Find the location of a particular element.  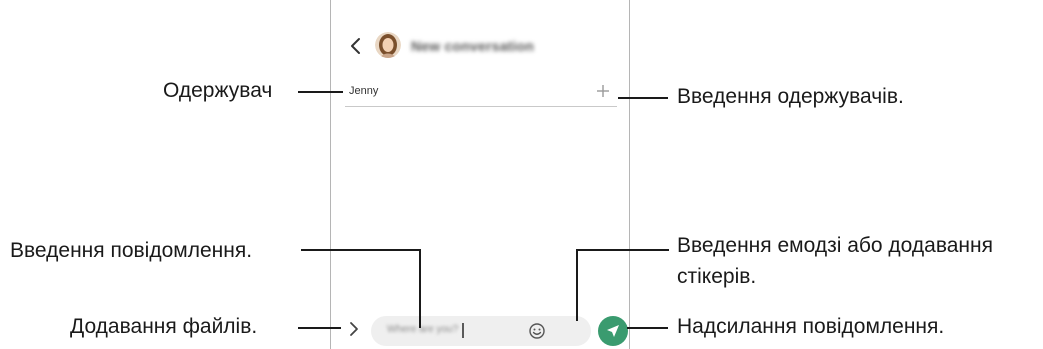

callout-emoji-stickers: Введення емодзі або додавання стікерів. is located at coordinates (835, 261).